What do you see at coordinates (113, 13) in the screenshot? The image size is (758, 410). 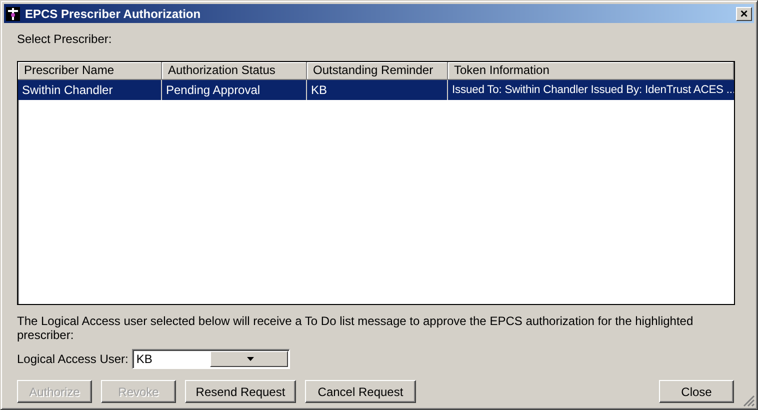 I see `window-title: EPCS Prescriber Authorization` at bounding box center [113, 13].